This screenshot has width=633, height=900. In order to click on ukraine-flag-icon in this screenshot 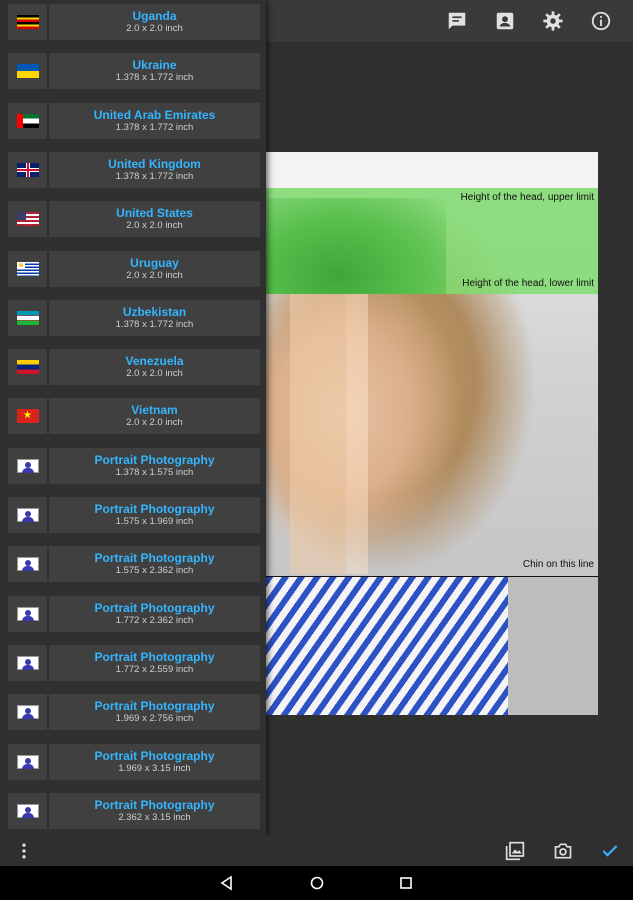, I will do `click(27, 71)`.